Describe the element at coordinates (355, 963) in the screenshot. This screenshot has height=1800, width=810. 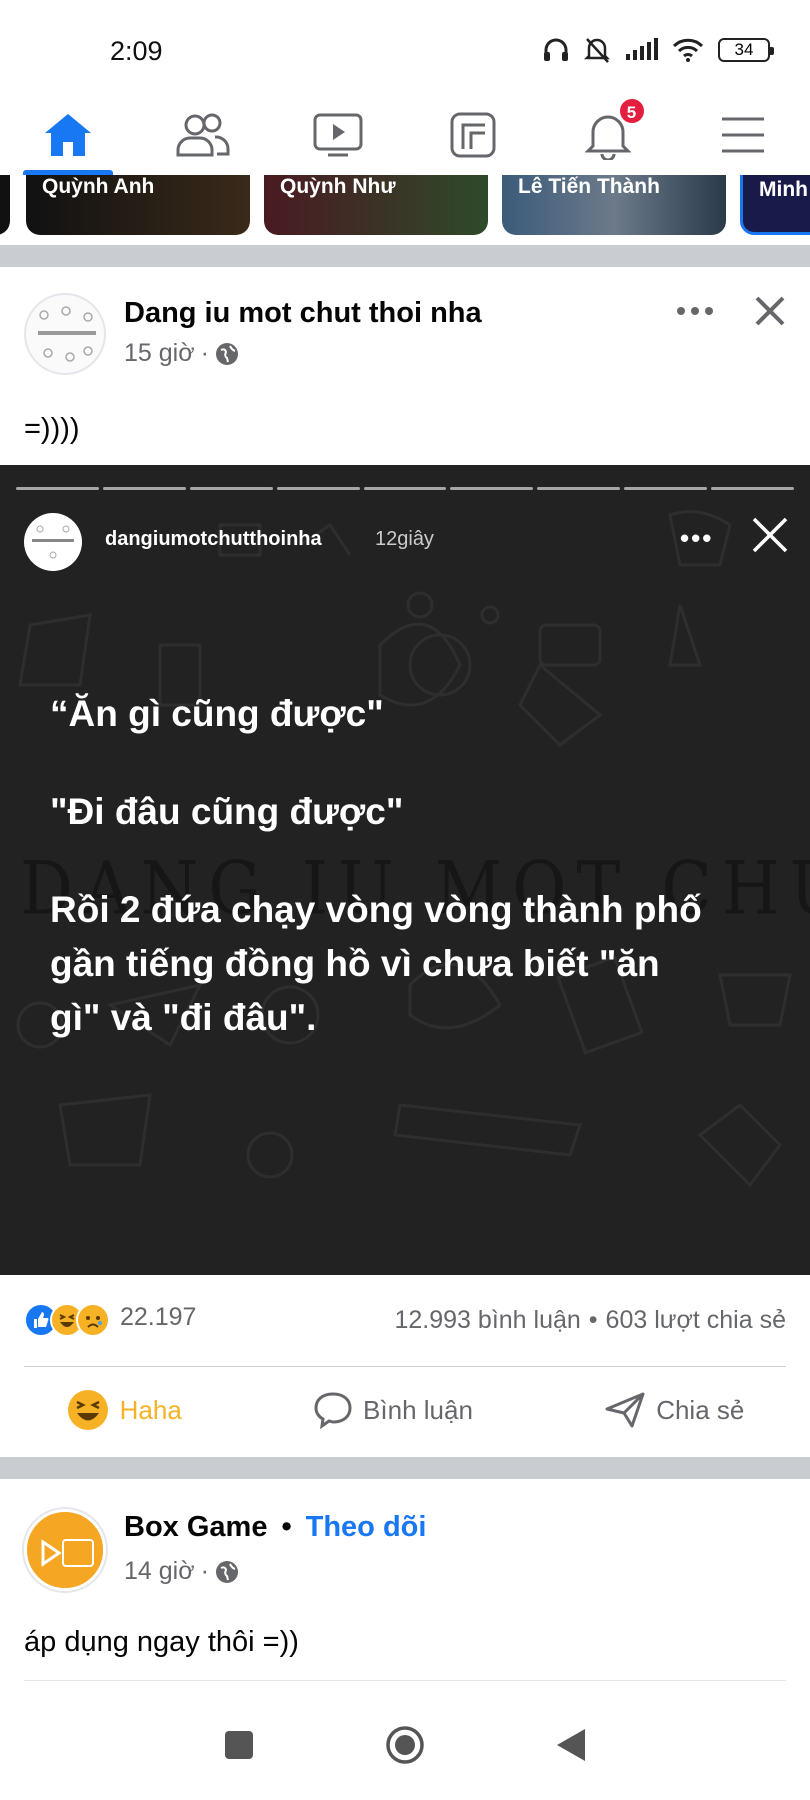
I see `story-line: gần tiếng đồng hồ vì chưa biết "ăn` at that location.